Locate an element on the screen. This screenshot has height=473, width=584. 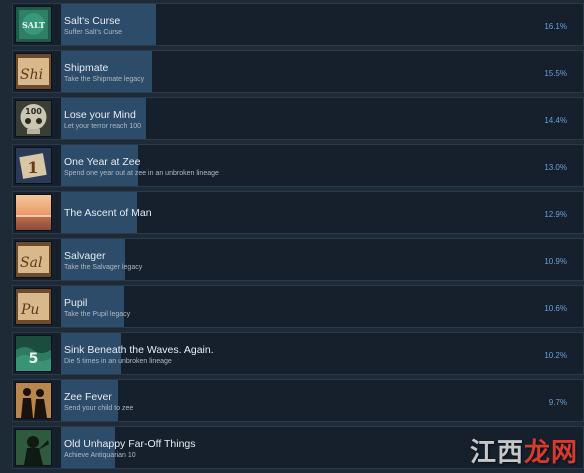
achievement-name: One Year at Zee is located at coordinates (102, 162).